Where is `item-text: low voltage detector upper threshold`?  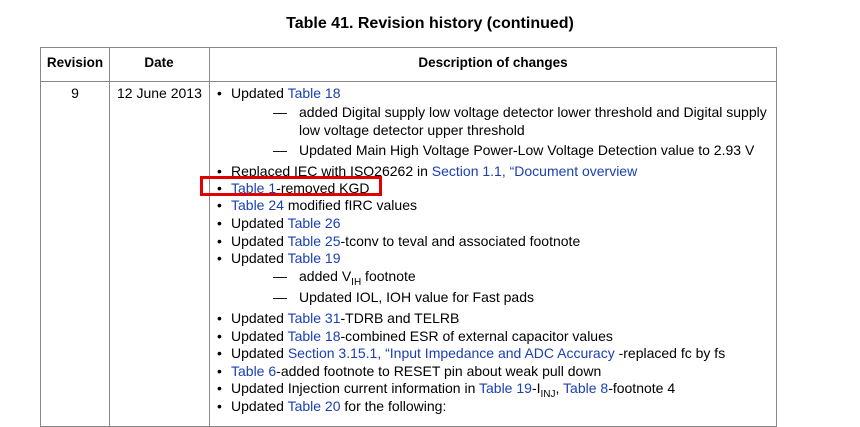 item-text: low voltage detector upper threshold is located at coordinates (412, 130).